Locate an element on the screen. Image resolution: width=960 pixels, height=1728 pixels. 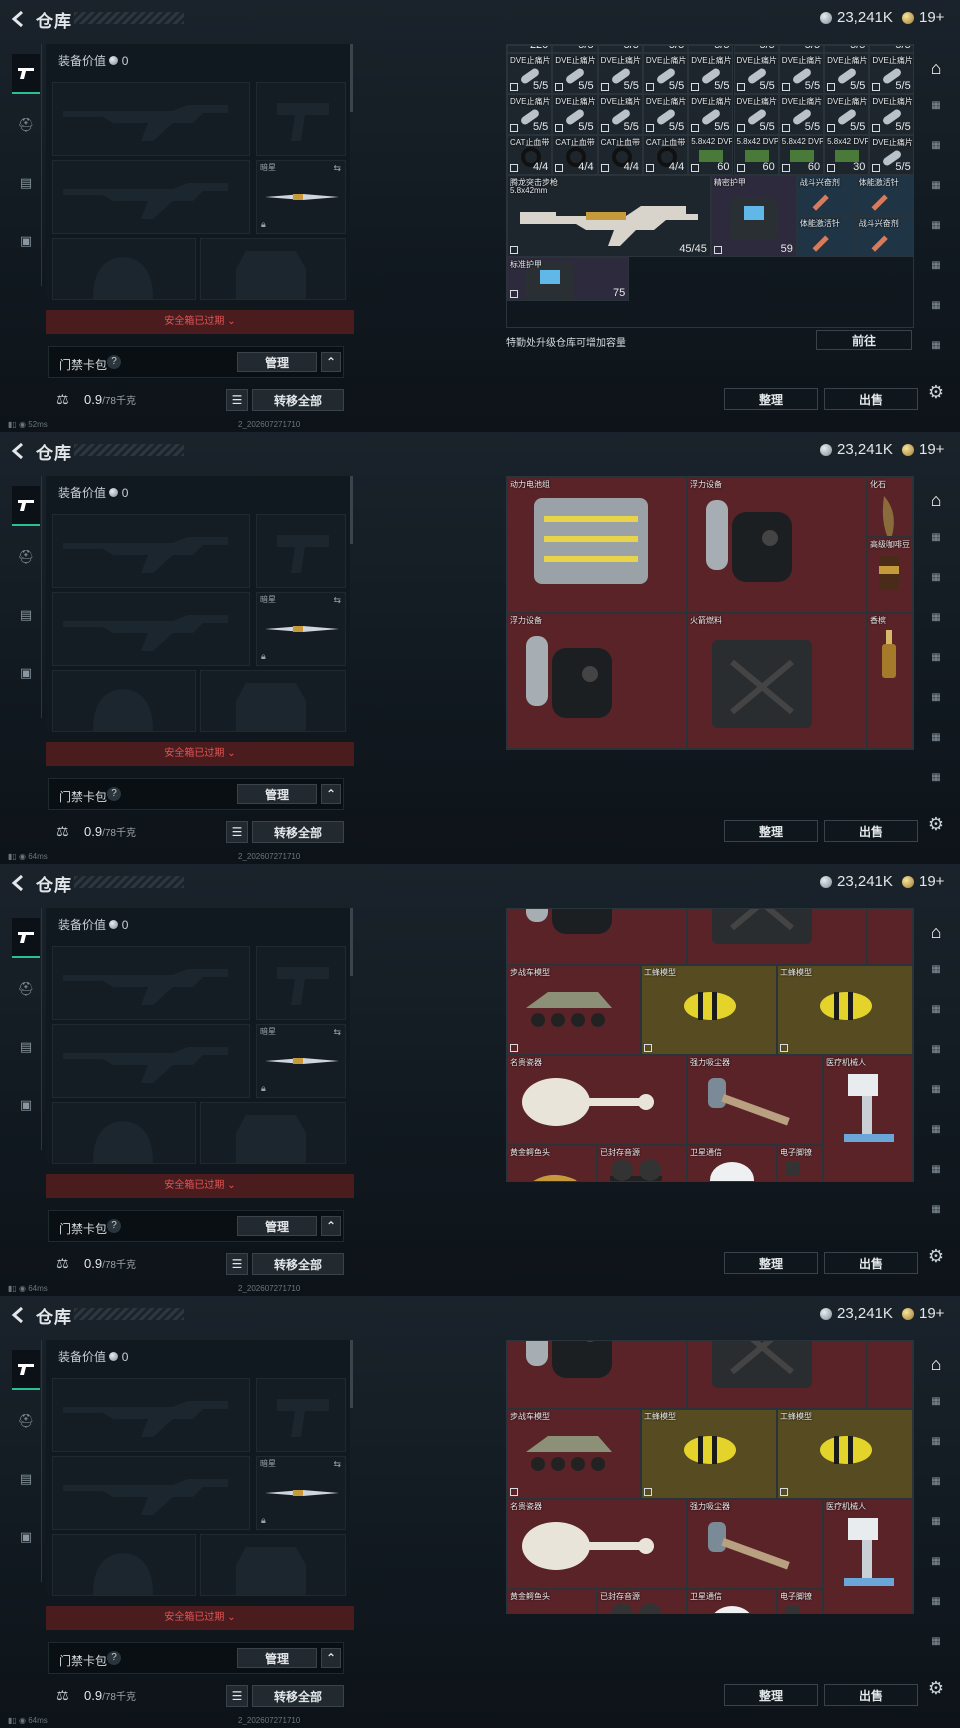
melee-slot: 暗星 ⇆ 🔒︎ is located at coordinates (301, 197).